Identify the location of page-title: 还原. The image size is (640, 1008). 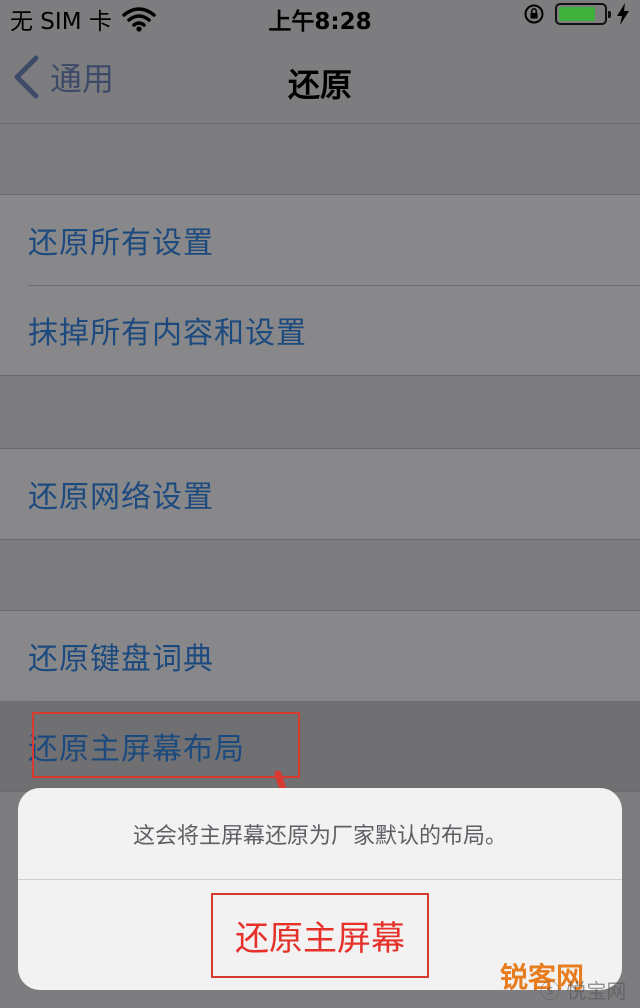
(319, 85).